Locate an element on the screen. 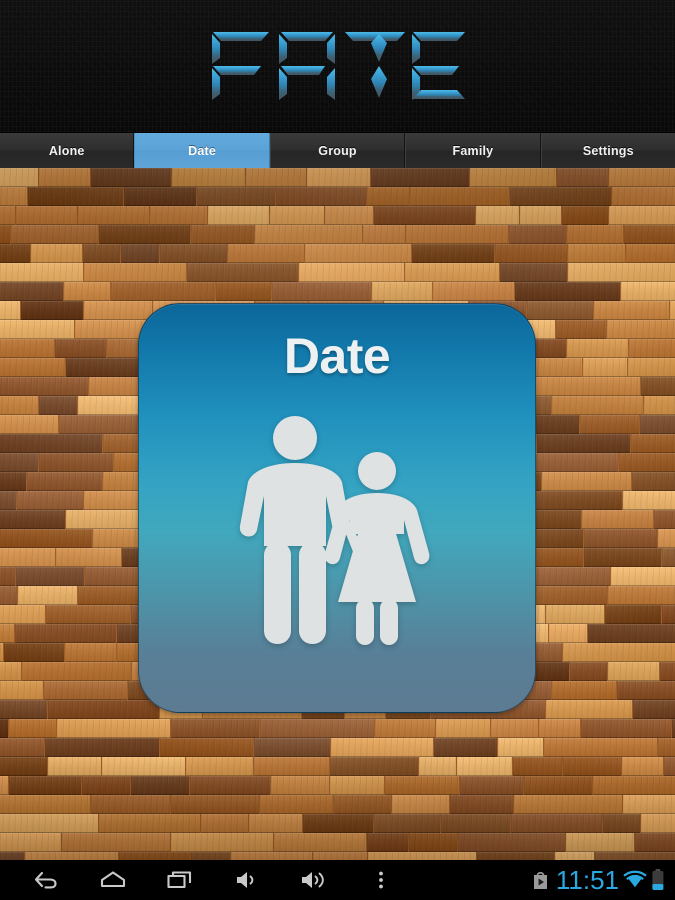 Image resolution: width=675 pixels, height=900 pixels. tab-family: Family is located at coordinates (473, 150).